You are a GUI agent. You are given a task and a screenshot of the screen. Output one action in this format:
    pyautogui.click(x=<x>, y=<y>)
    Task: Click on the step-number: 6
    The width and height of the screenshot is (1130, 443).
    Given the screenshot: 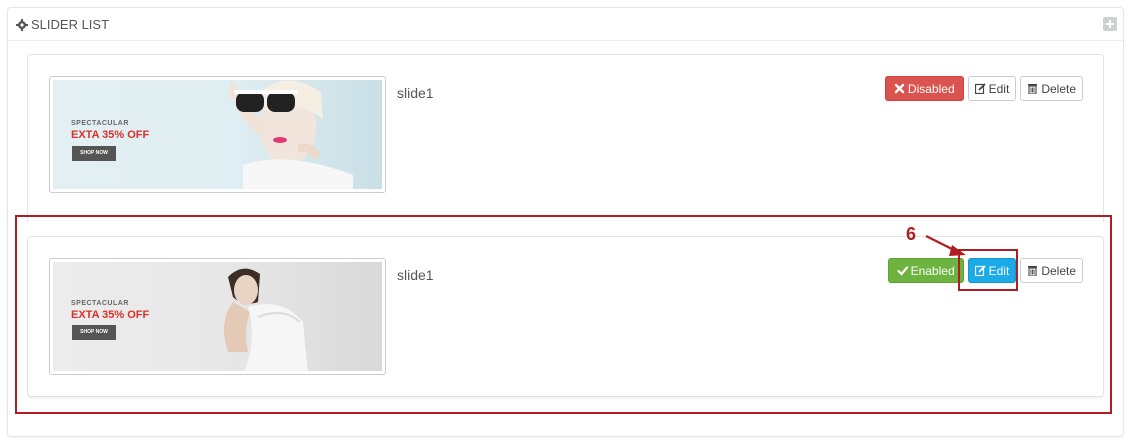 What is the action you would take?
    pyautogui.click(x=911, y=234)
    